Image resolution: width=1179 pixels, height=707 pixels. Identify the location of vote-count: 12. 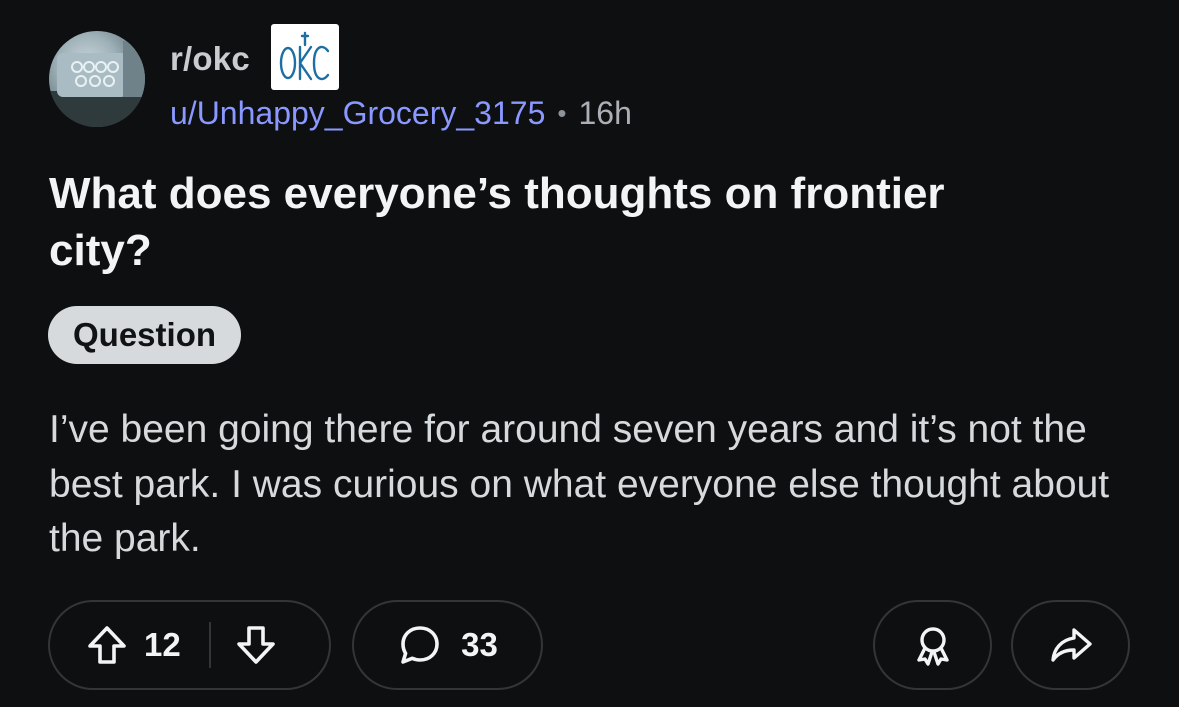
(162, 644).